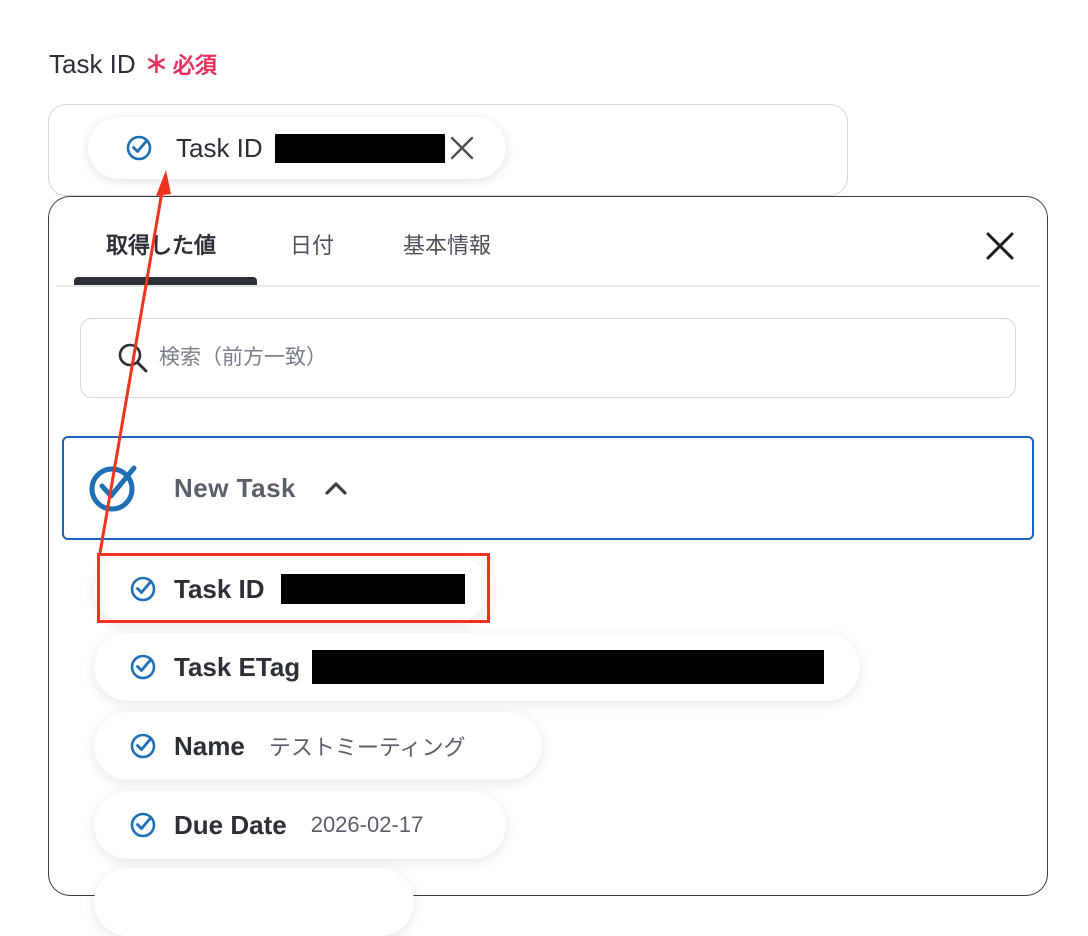  I want to click on chip-label: Task ID, so click(219, 147).